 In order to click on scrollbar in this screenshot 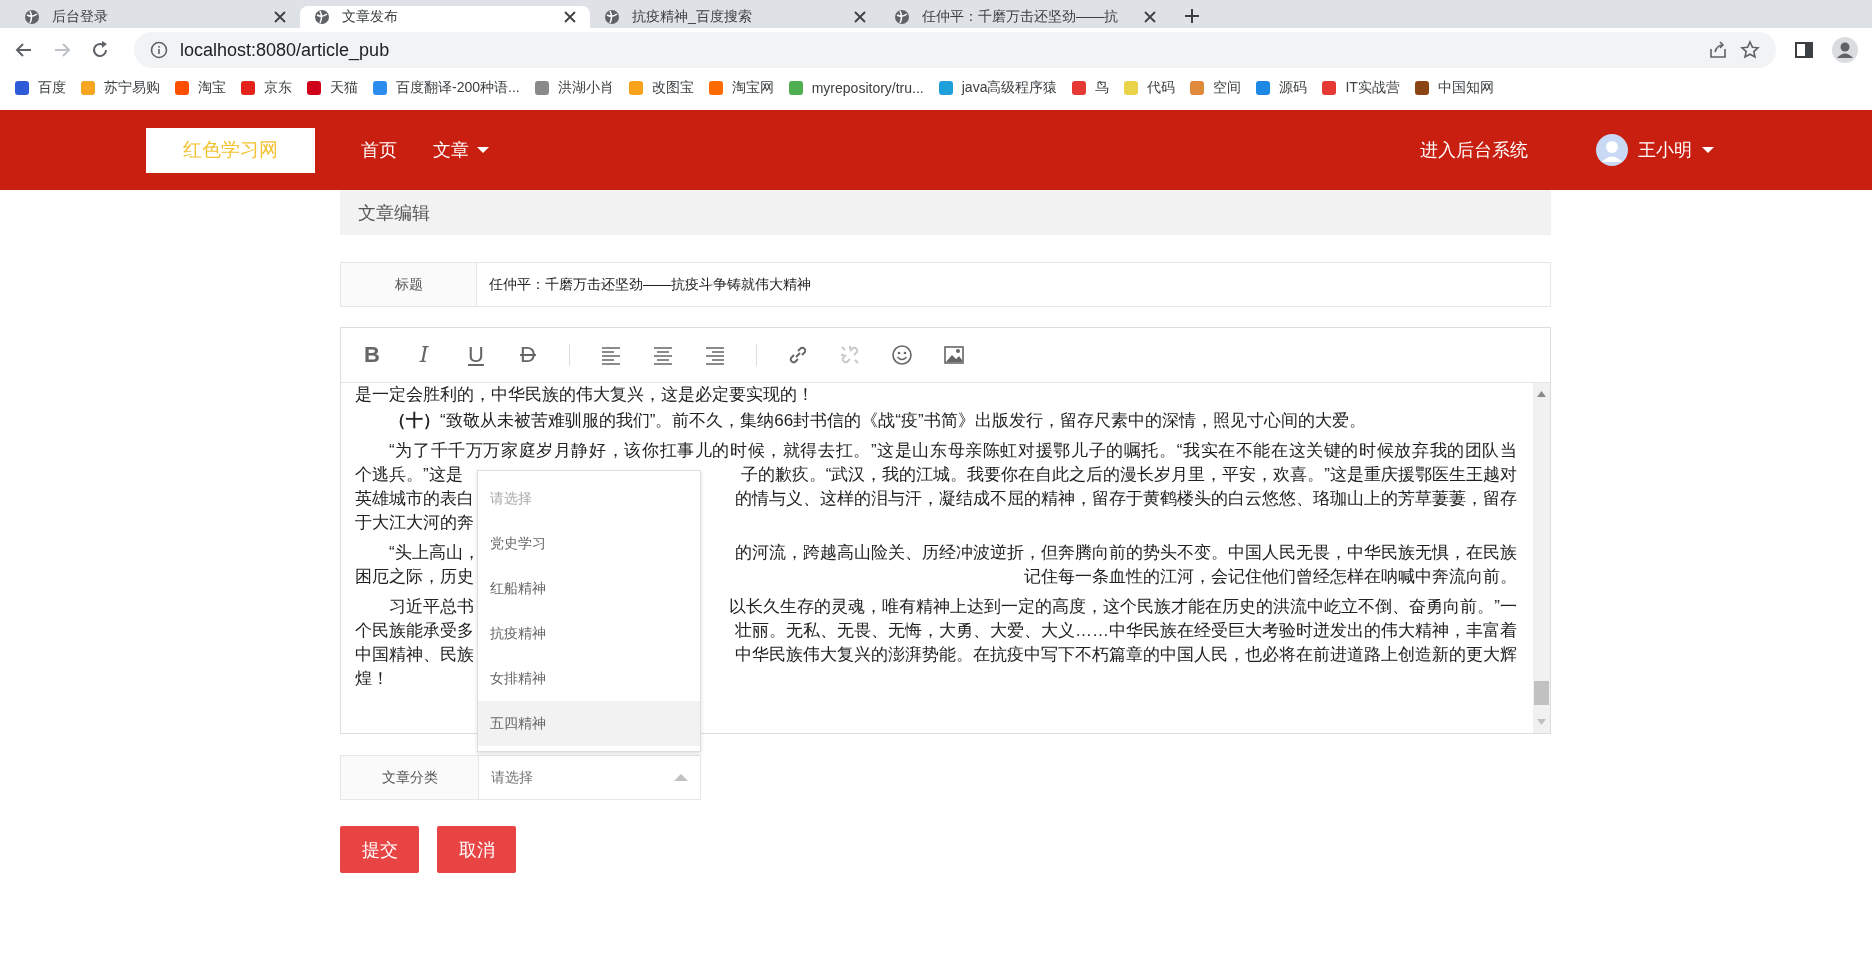, I will do `click(1541, 558)`.